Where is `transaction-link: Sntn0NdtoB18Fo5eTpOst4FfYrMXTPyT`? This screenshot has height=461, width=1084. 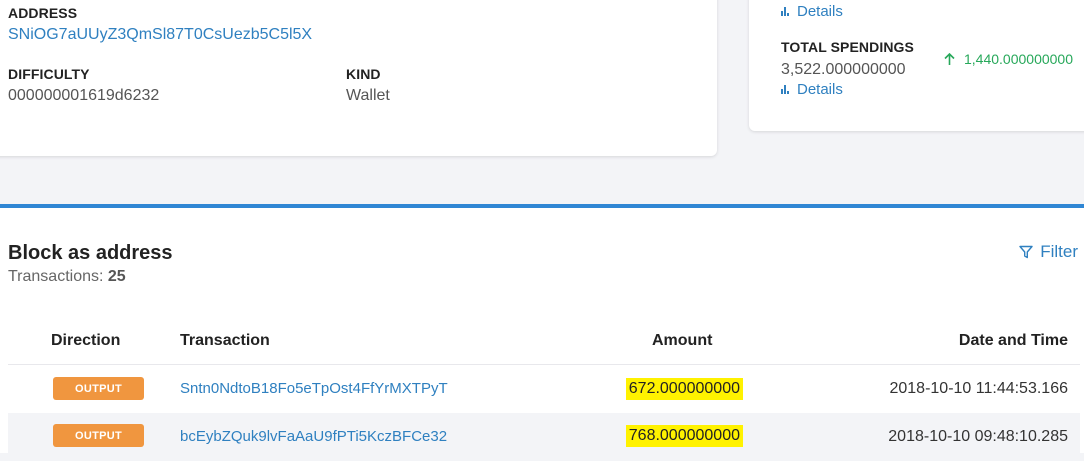 transaction-link: Sntn0NdtoB18Fo5eTpOst4FfYrMXTPyT is located at coordinates (314, 388).